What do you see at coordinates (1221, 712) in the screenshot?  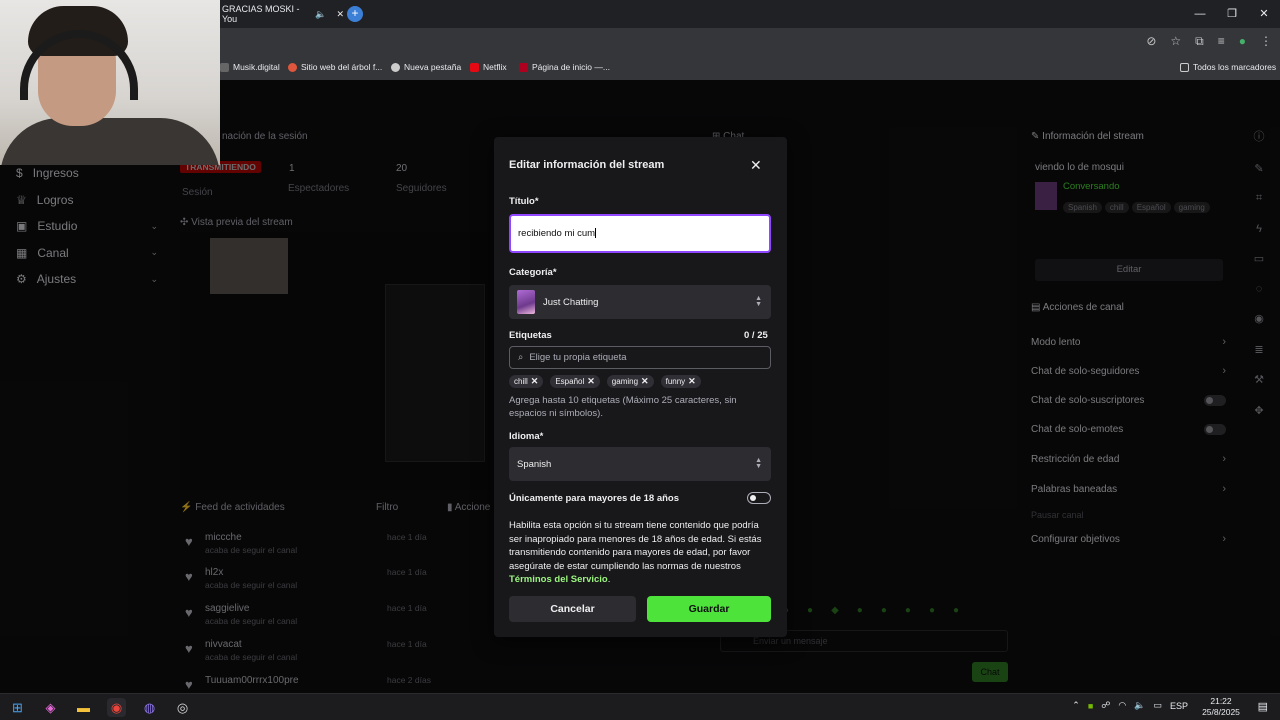 I see `clock-date: 25/8/2025` at bounding box center [1221, 712].